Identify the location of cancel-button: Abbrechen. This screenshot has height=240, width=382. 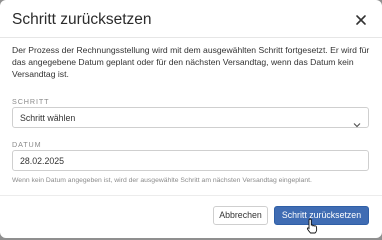
(240, 215).